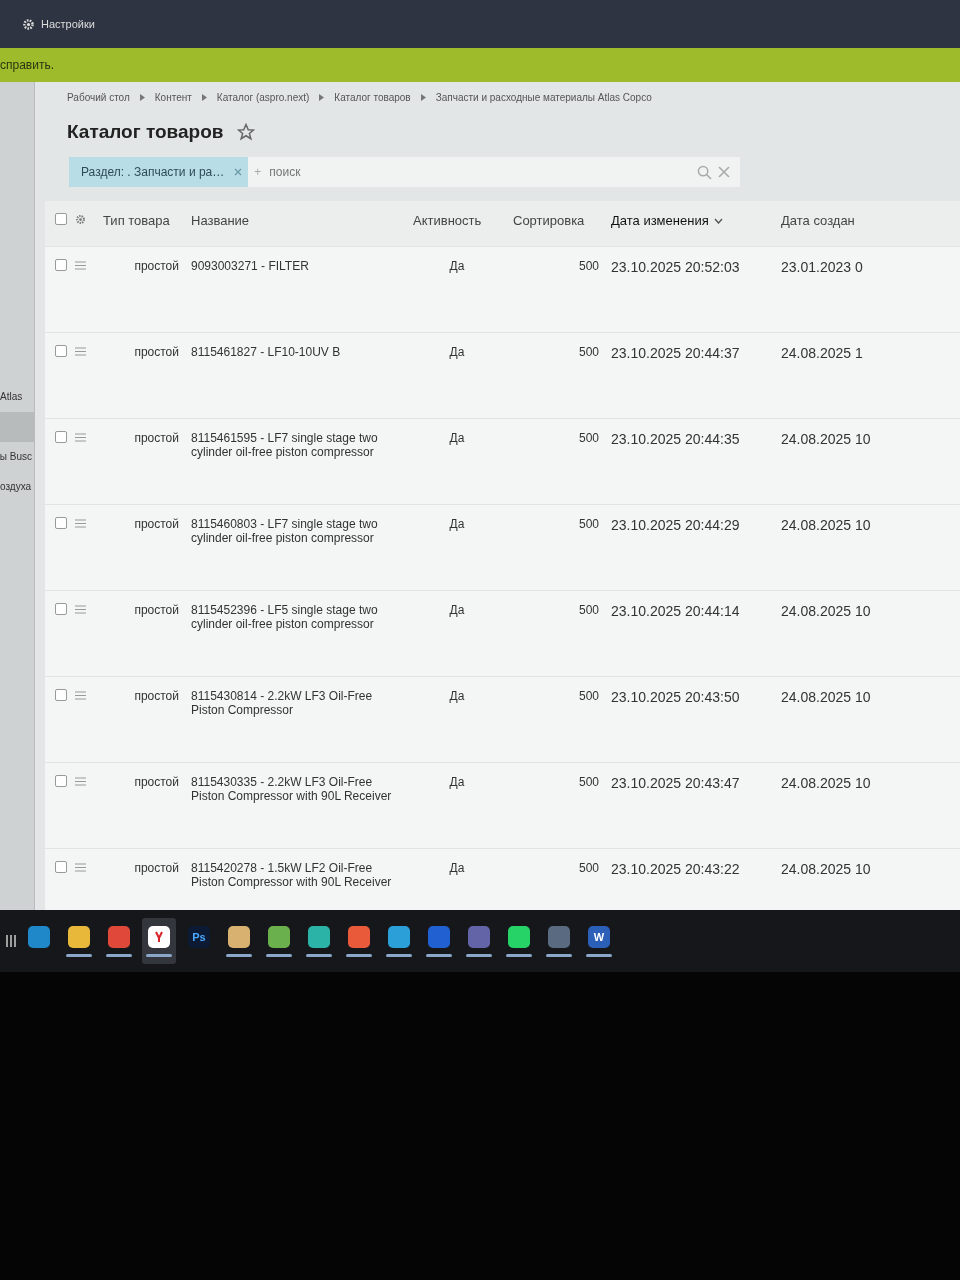 Image resolution: width=960 pixels, height=1280 pixels. What do you see at coordinates (556, 220) in the screenshot?
I see `column-header: Сортировка` at bounding box center [556, 220].